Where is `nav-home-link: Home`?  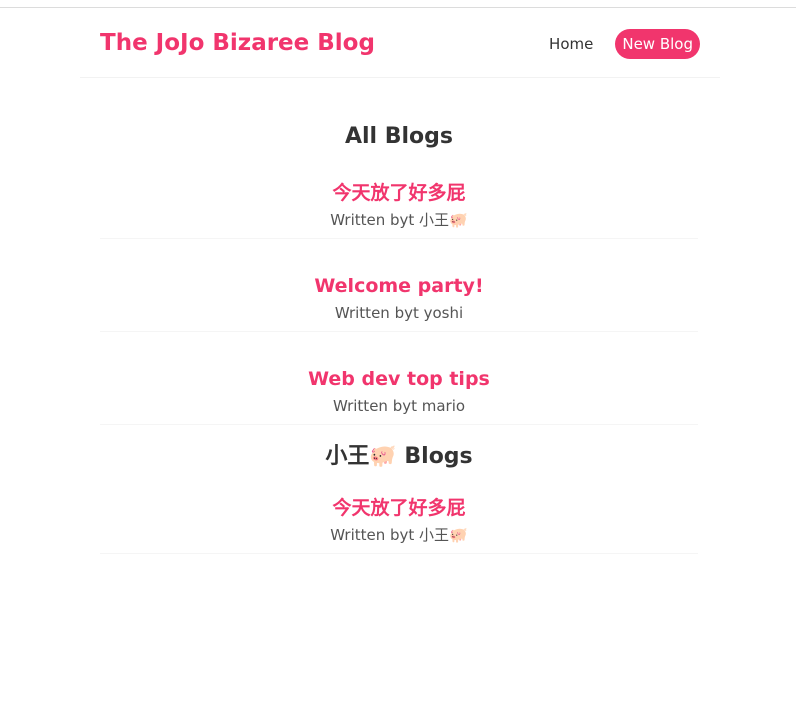
nav-home-link: Home is located at coordinates (571, 44).